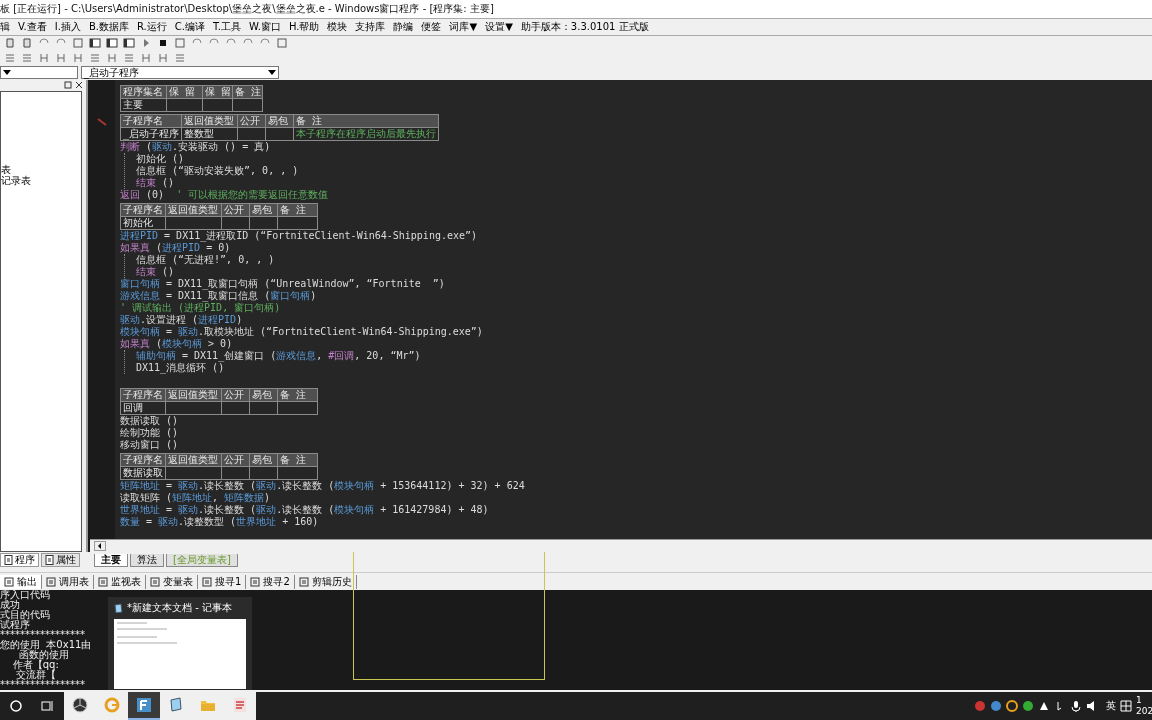 The width and height of the screenshot is (1152, 720). What do you see at coordinates (79, 85) in the screenshot?
I see `close-icon` at bounding box center [79, 85].